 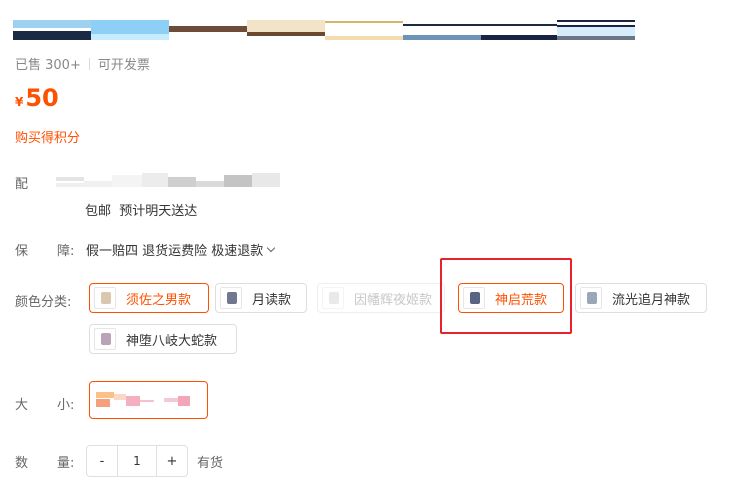 I want to click on shipping-text: 包邮 预计明天送达, so click(x=141, y=211).